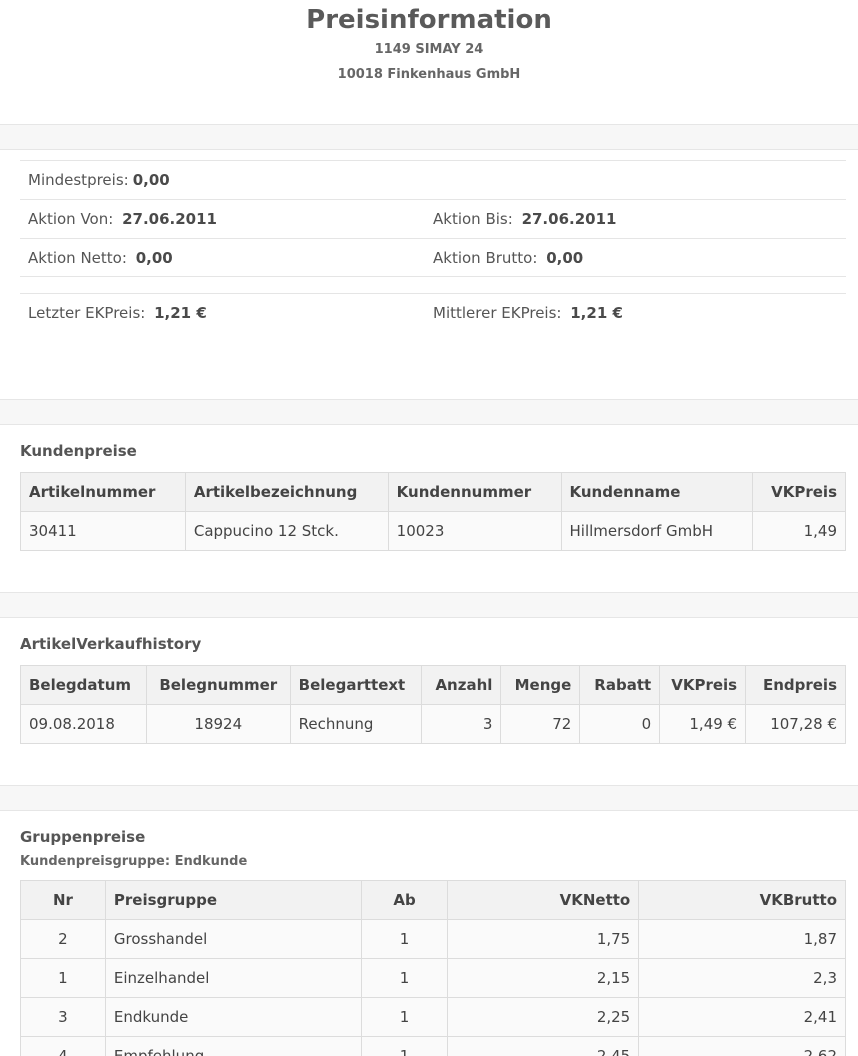 The height and width of the screenshot is (1056, 858). What do you see at coordinates (543, 939) in the screenshot?
I see `table-cell: 1,75` at bounding box center [543, 939].